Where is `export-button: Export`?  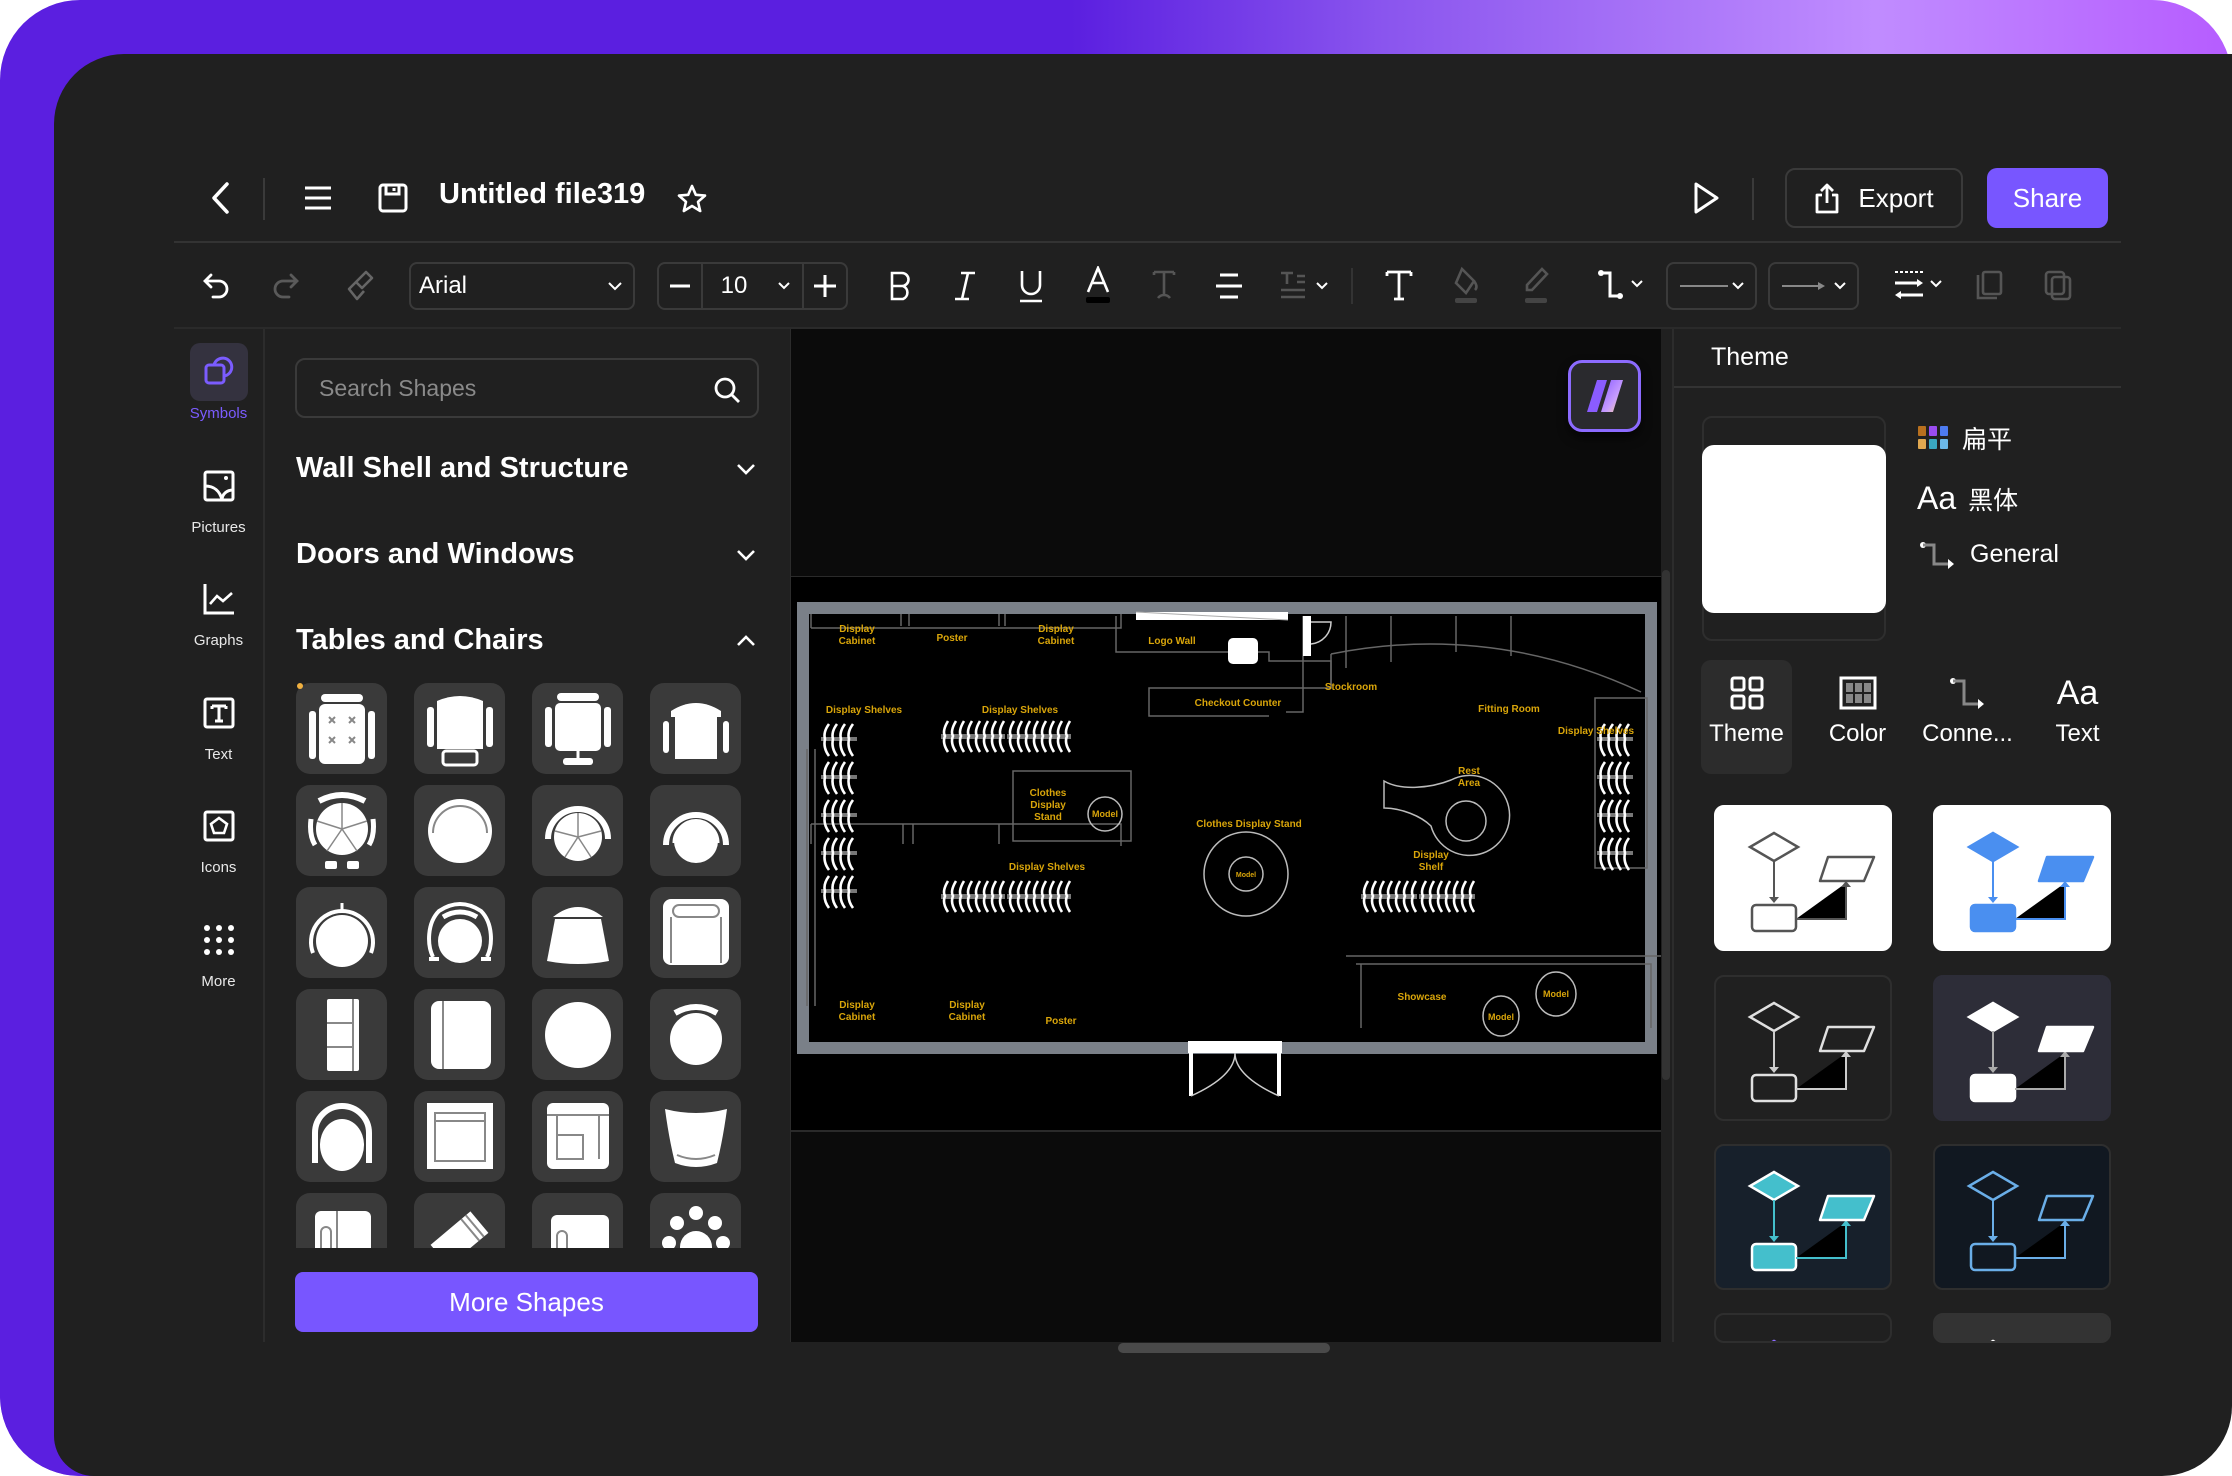 export-button: Export is located at coordinates (1874, 198).